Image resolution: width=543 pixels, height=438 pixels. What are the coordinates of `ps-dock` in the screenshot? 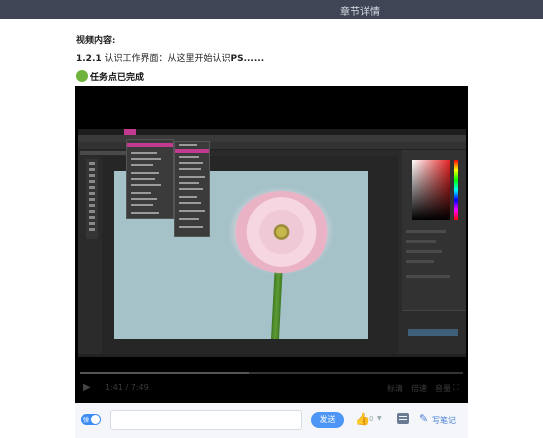 It's located at (272, 355).